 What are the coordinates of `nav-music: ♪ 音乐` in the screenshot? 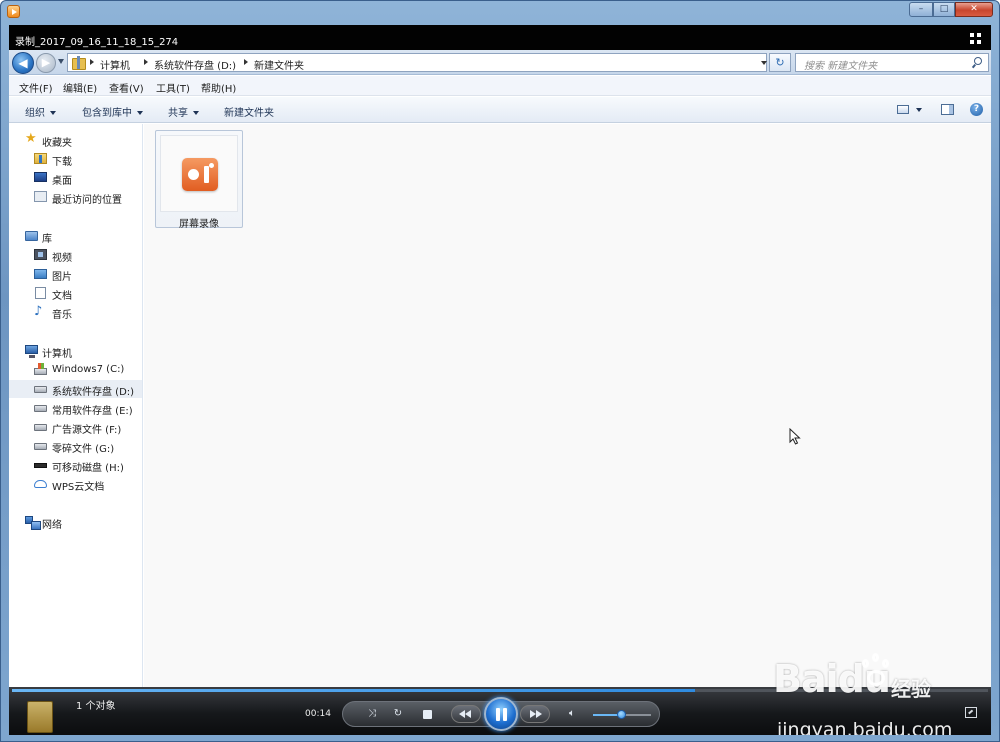 It's located at (75, 312).